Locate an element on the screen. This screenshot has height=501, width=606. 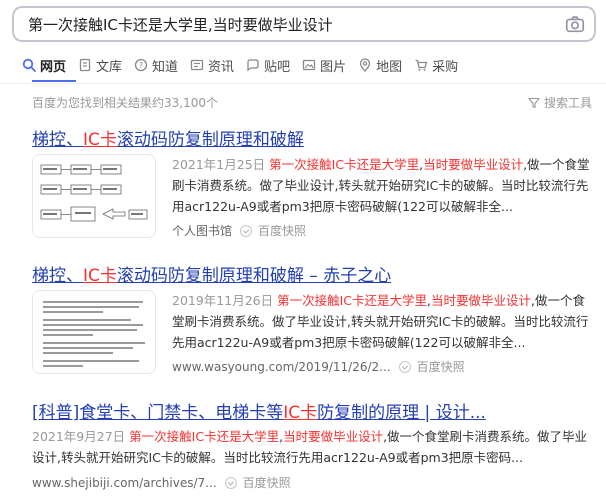
tieba-icon is located at coordinates (253, 65).